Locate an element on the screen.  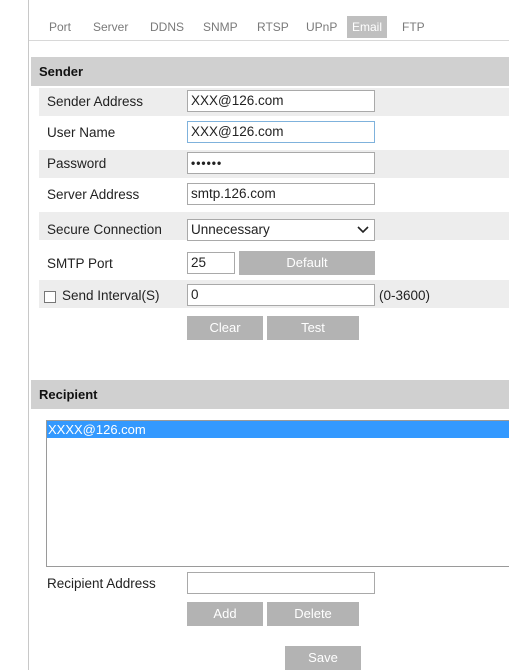
default-button: Default is located at coordinates (307, 263).